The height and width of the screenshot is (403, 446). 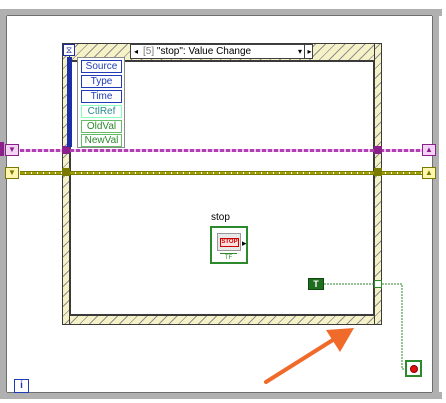 I want to click on loop-condition-terminal, so click(x=413, y=368).